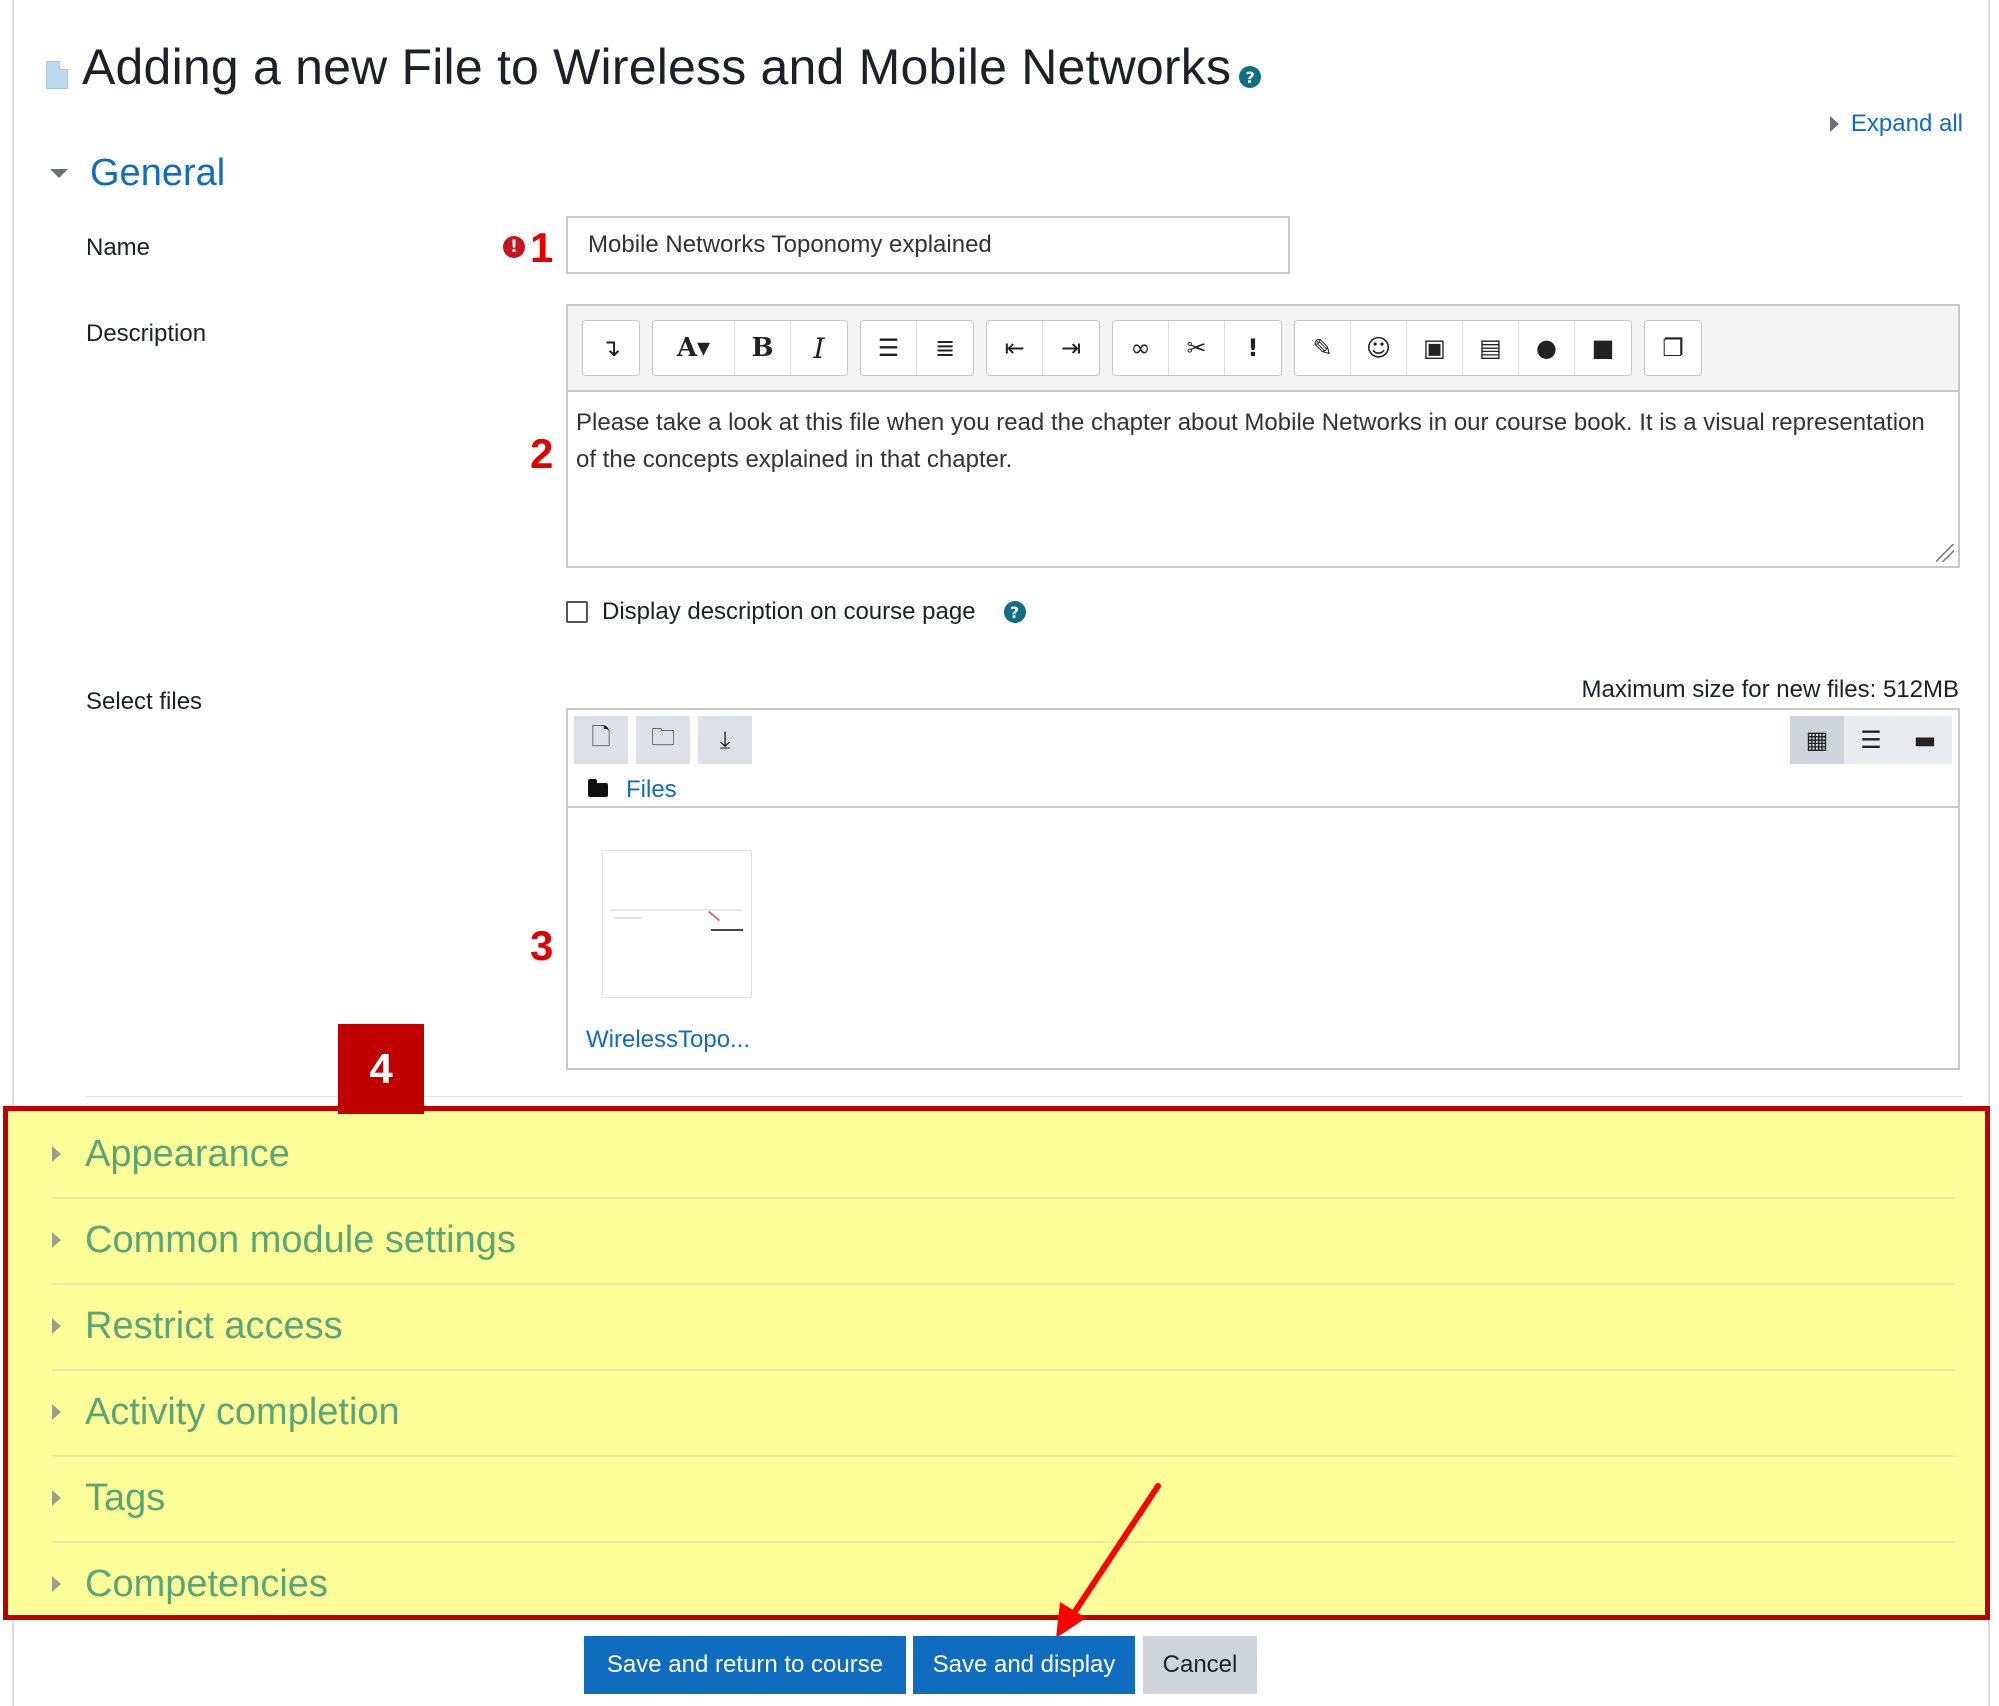  Describe the element at coordinates (1925, 740) in the screenshot. I see `tree-view-icon: ▬` at that location.